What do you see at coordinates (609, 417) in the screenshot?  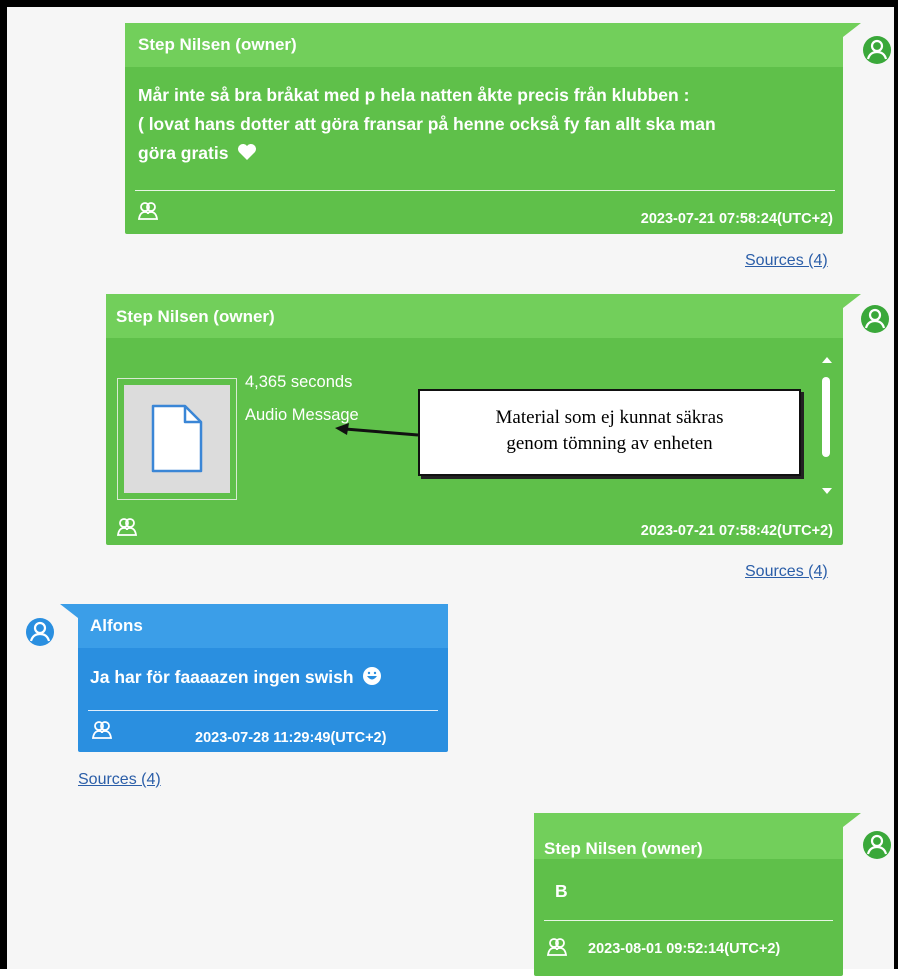 I see `callout-line: Material som ej kunnat säkras` at bounding box center [609, 417].